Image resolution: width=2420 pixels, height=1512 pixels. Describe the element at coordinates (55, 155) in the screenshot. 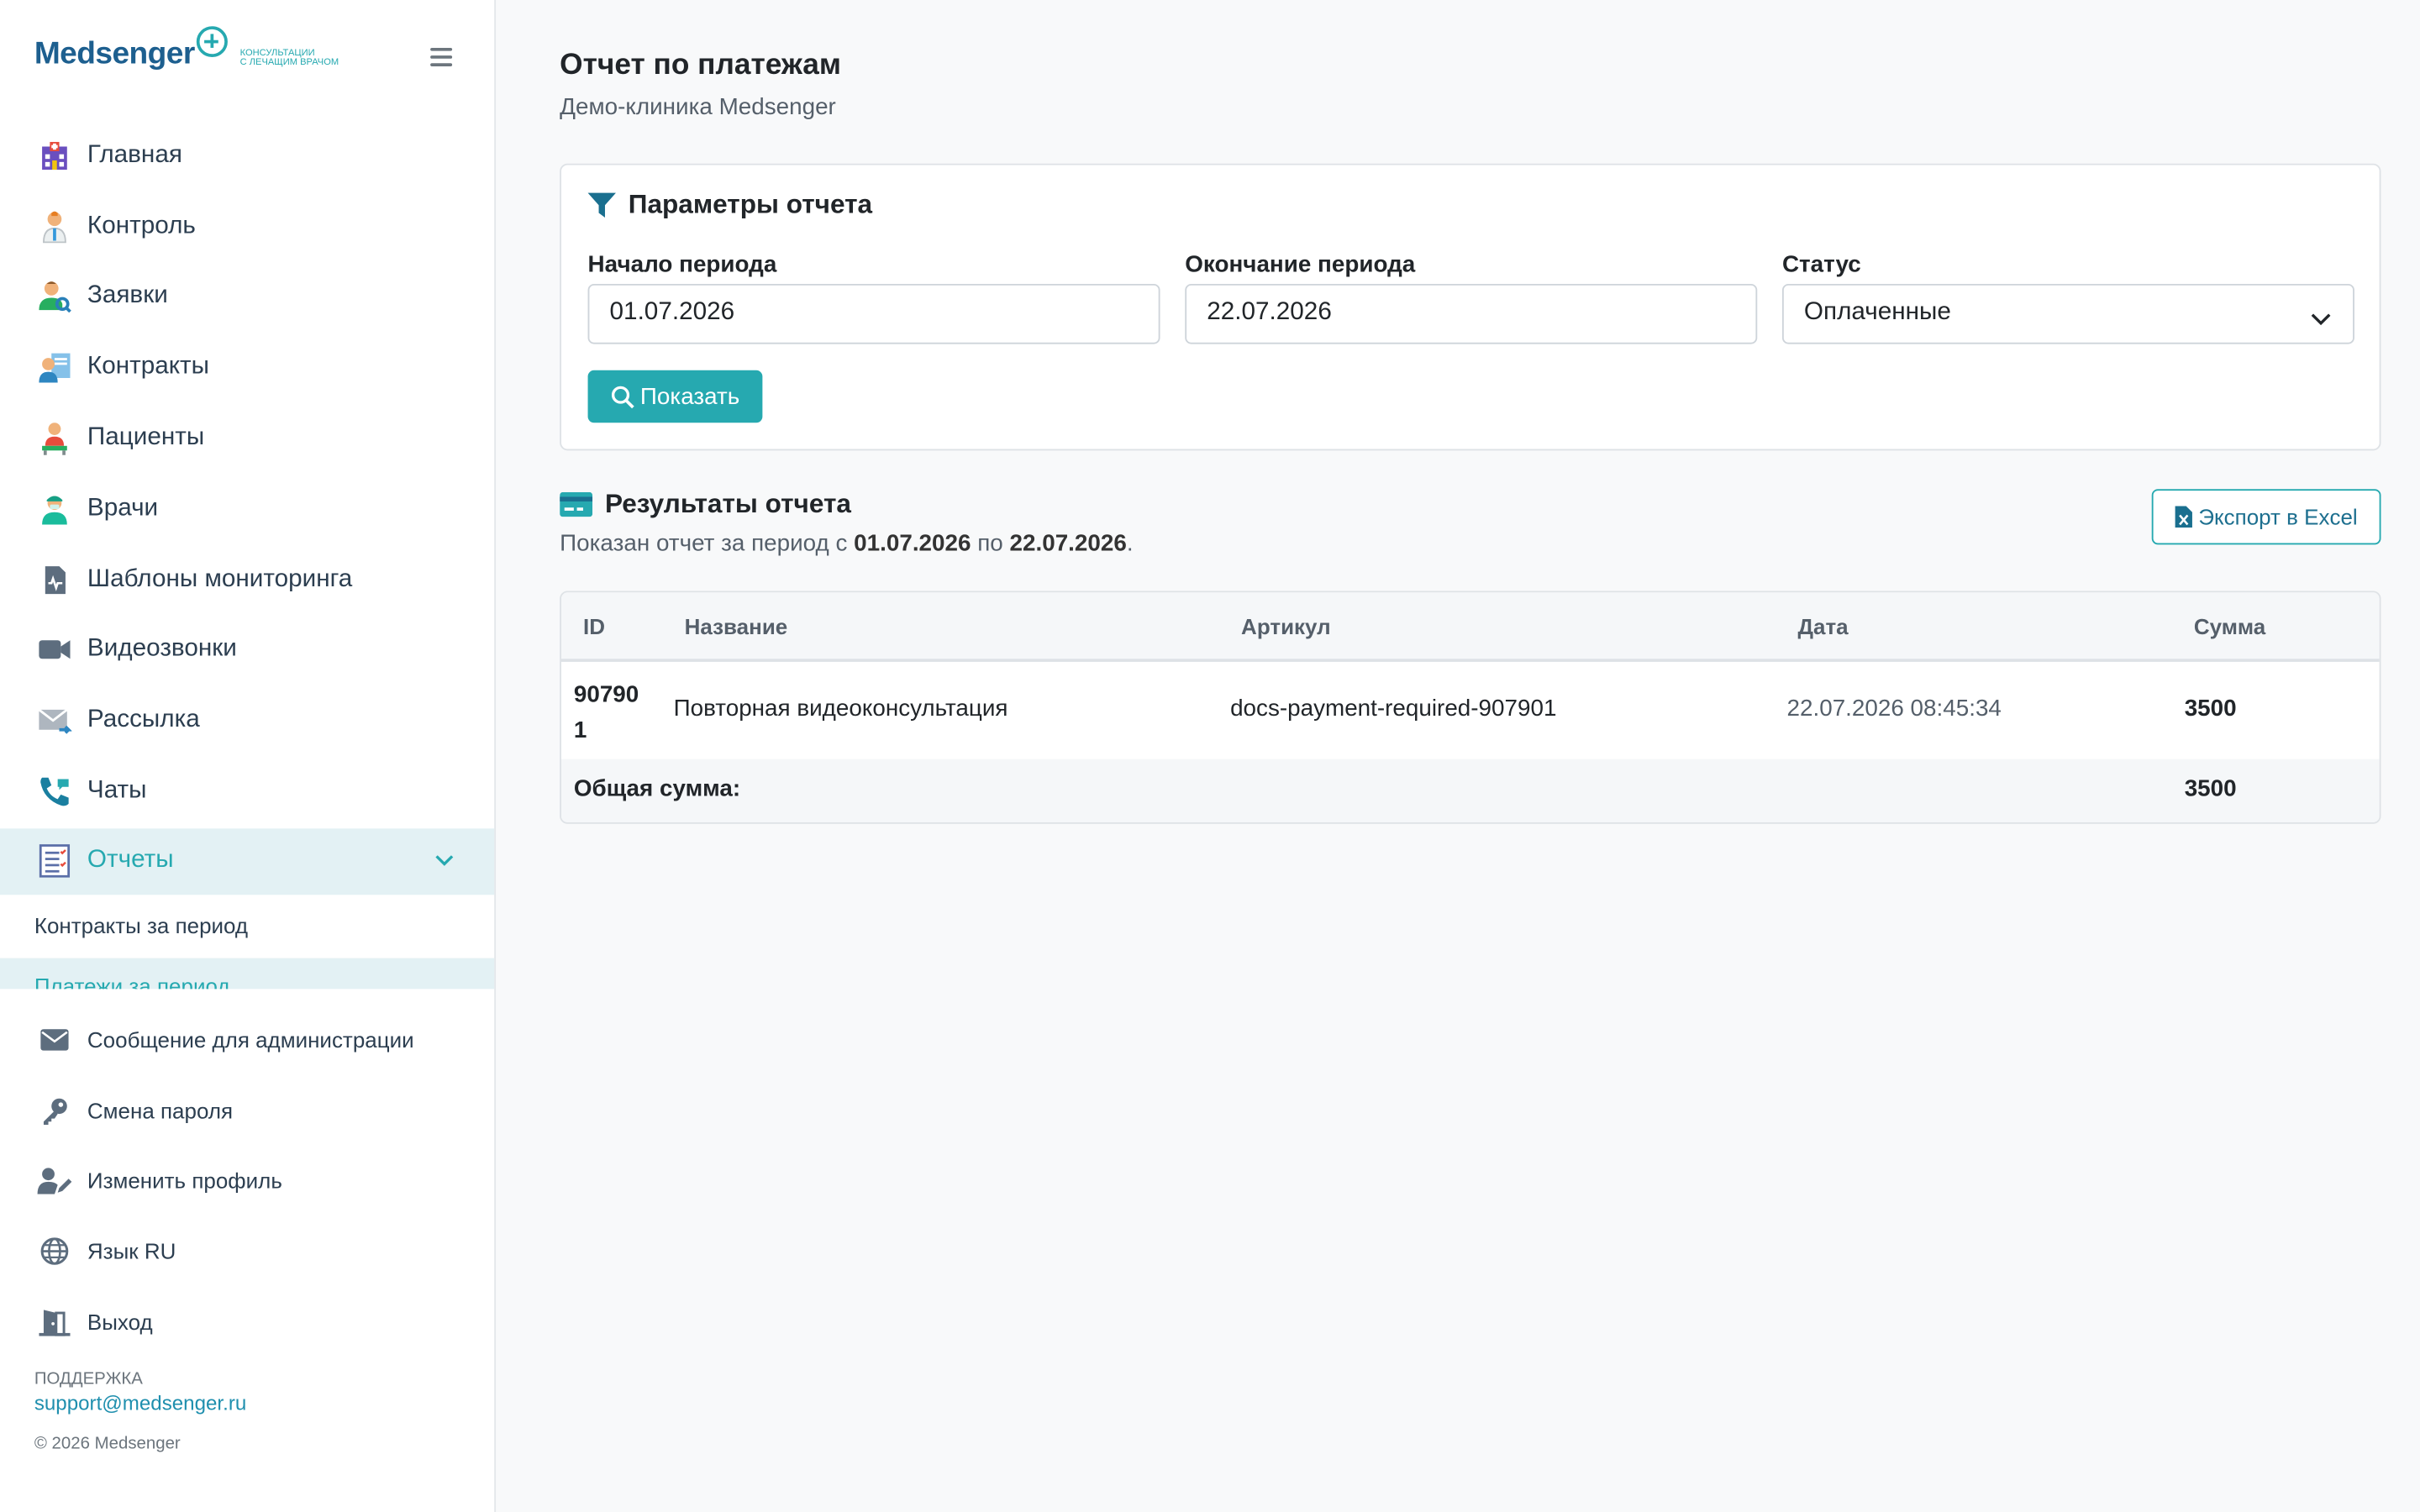

I see `hospital-icon` at that location.